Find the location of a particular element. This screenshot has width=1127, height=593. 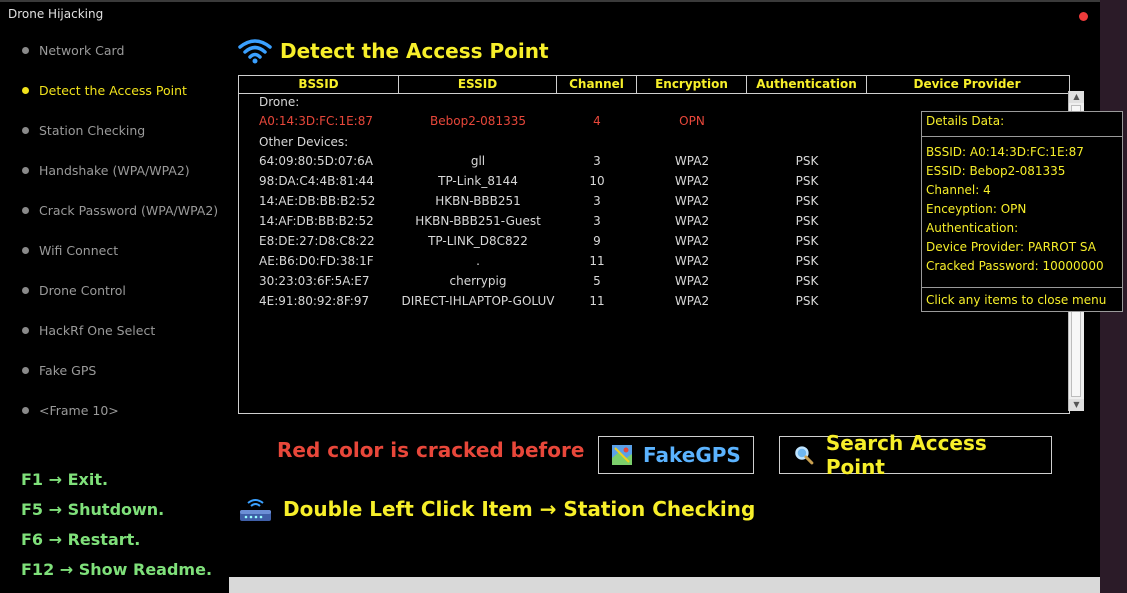

cell-bssid: AE:B6:D0:FD:38:1F is located at coordinates (316, 261).